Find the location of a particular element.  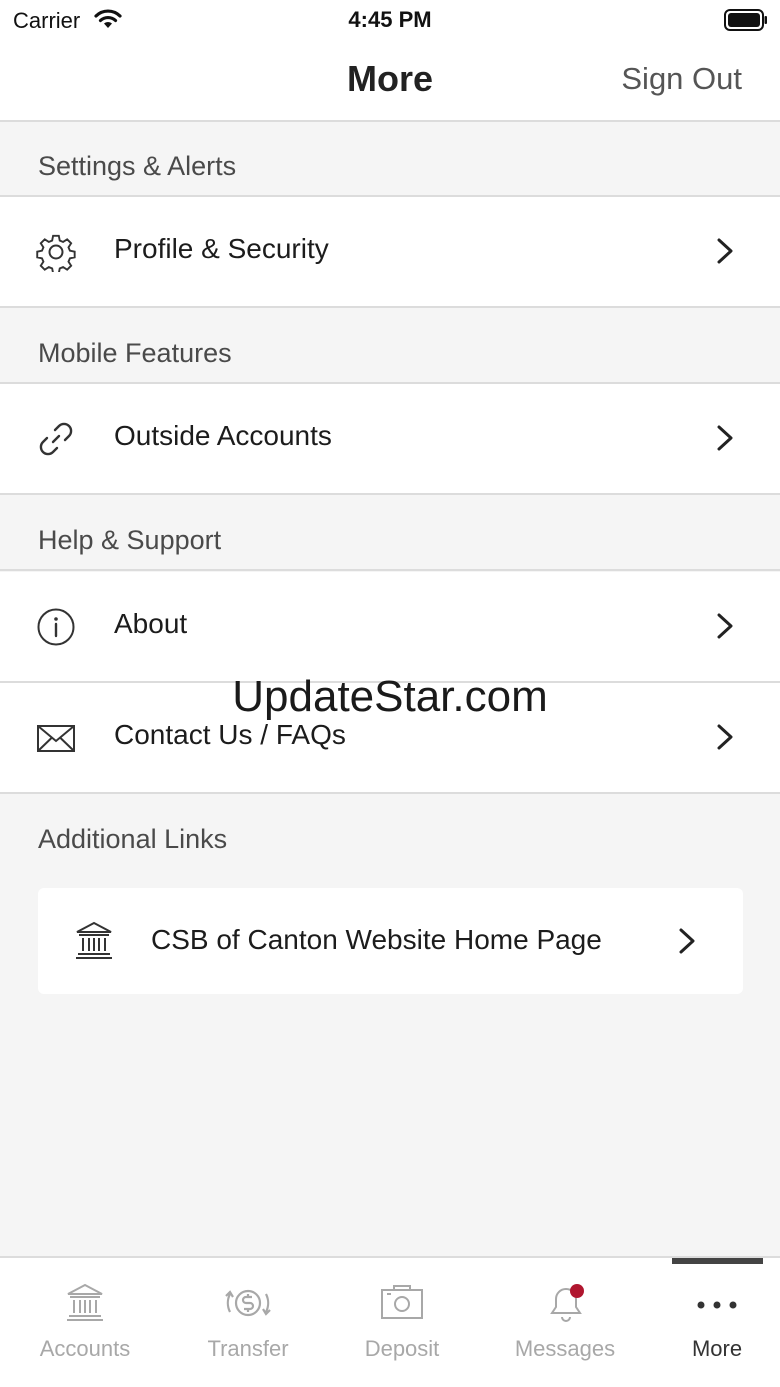

battery-icon is located at coordinates (746, 22).